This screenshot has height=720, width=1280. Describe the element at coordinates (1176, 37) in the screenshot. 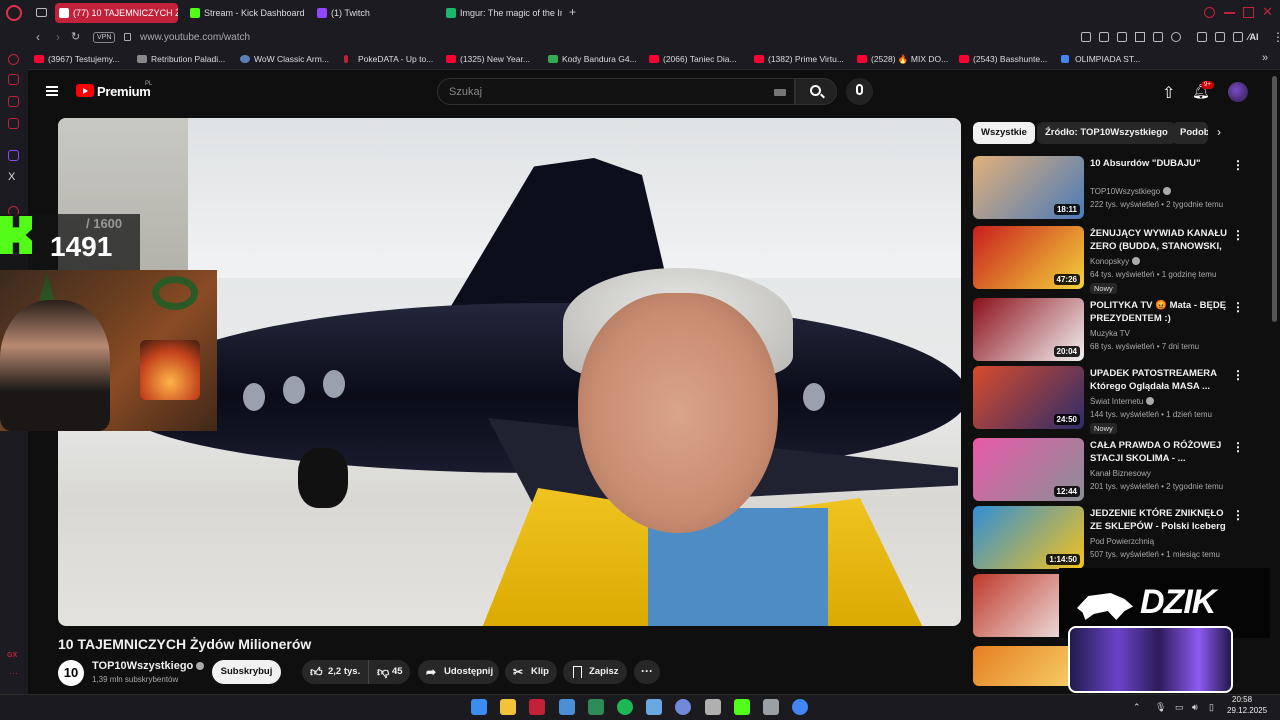

I see `heart-icon` at that location.